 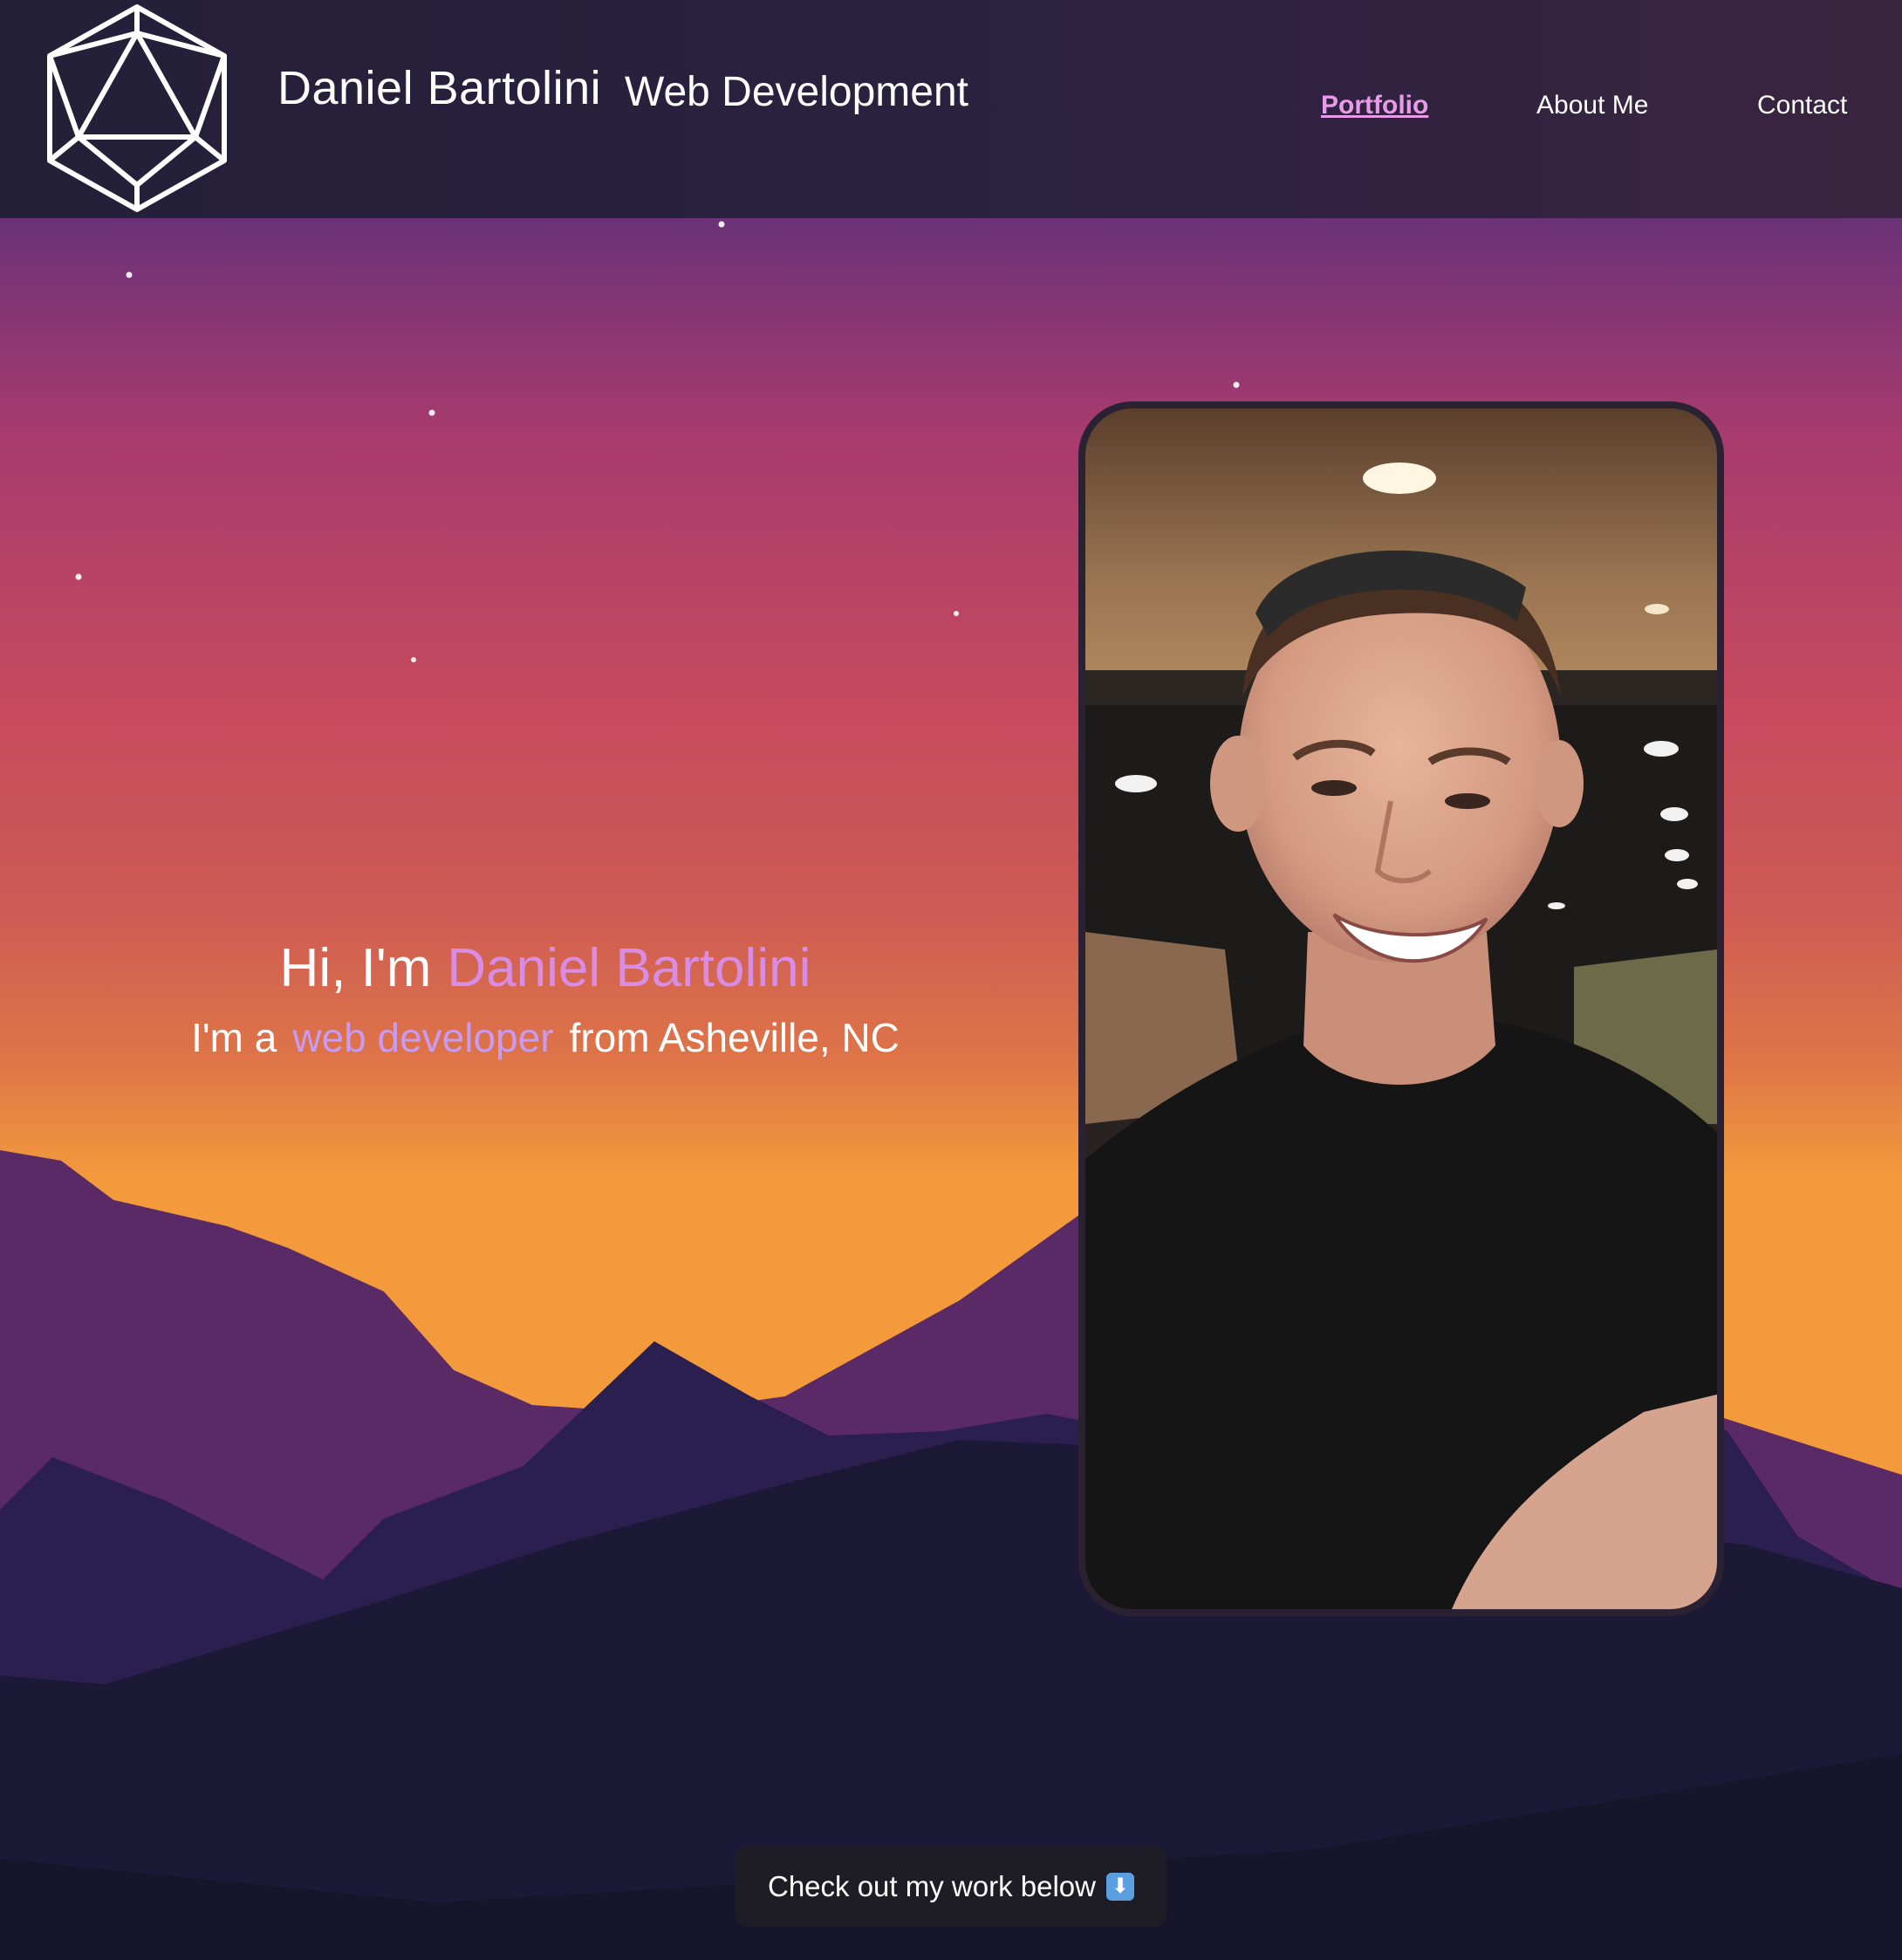 What do you see at coordinates (234, 1038) in the screenshot?
I see `tagline-prefix: I'm a` at bounding box center [234, 1038].